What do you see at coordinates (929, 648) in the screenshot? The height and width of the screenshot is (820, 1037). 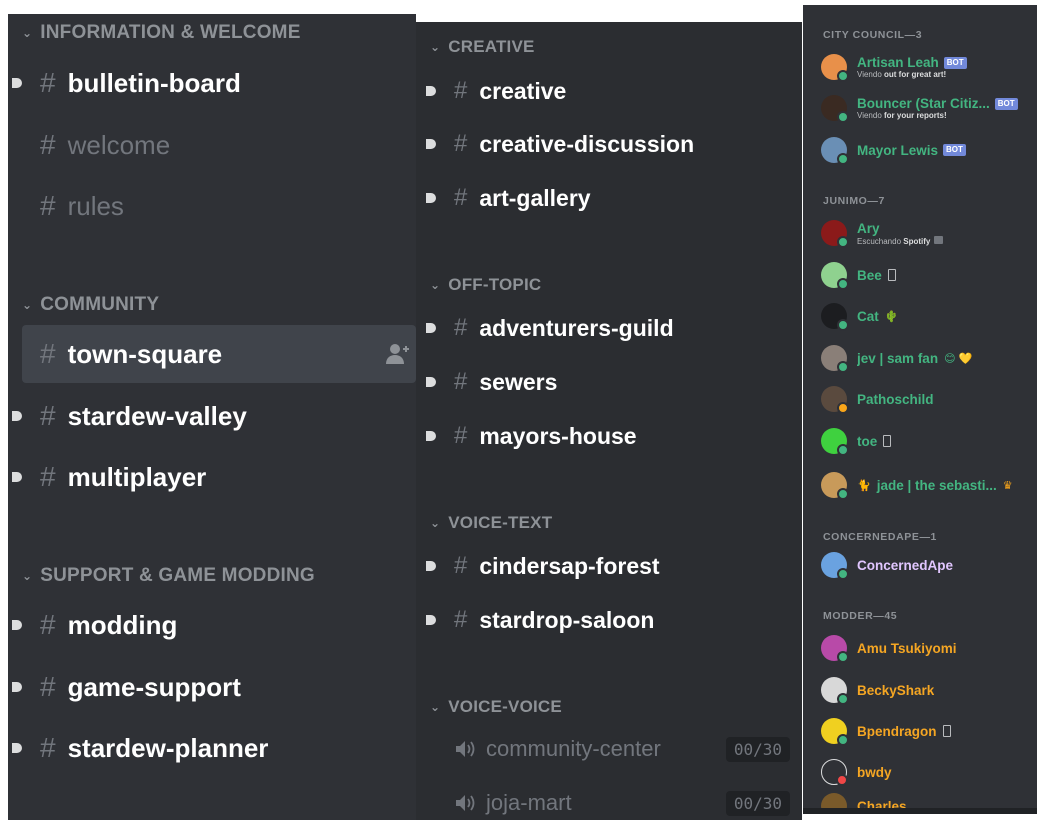 I see `member-amu-tsukiyomi: Amu Tsukiyomi` at bounding box center [929, 648].